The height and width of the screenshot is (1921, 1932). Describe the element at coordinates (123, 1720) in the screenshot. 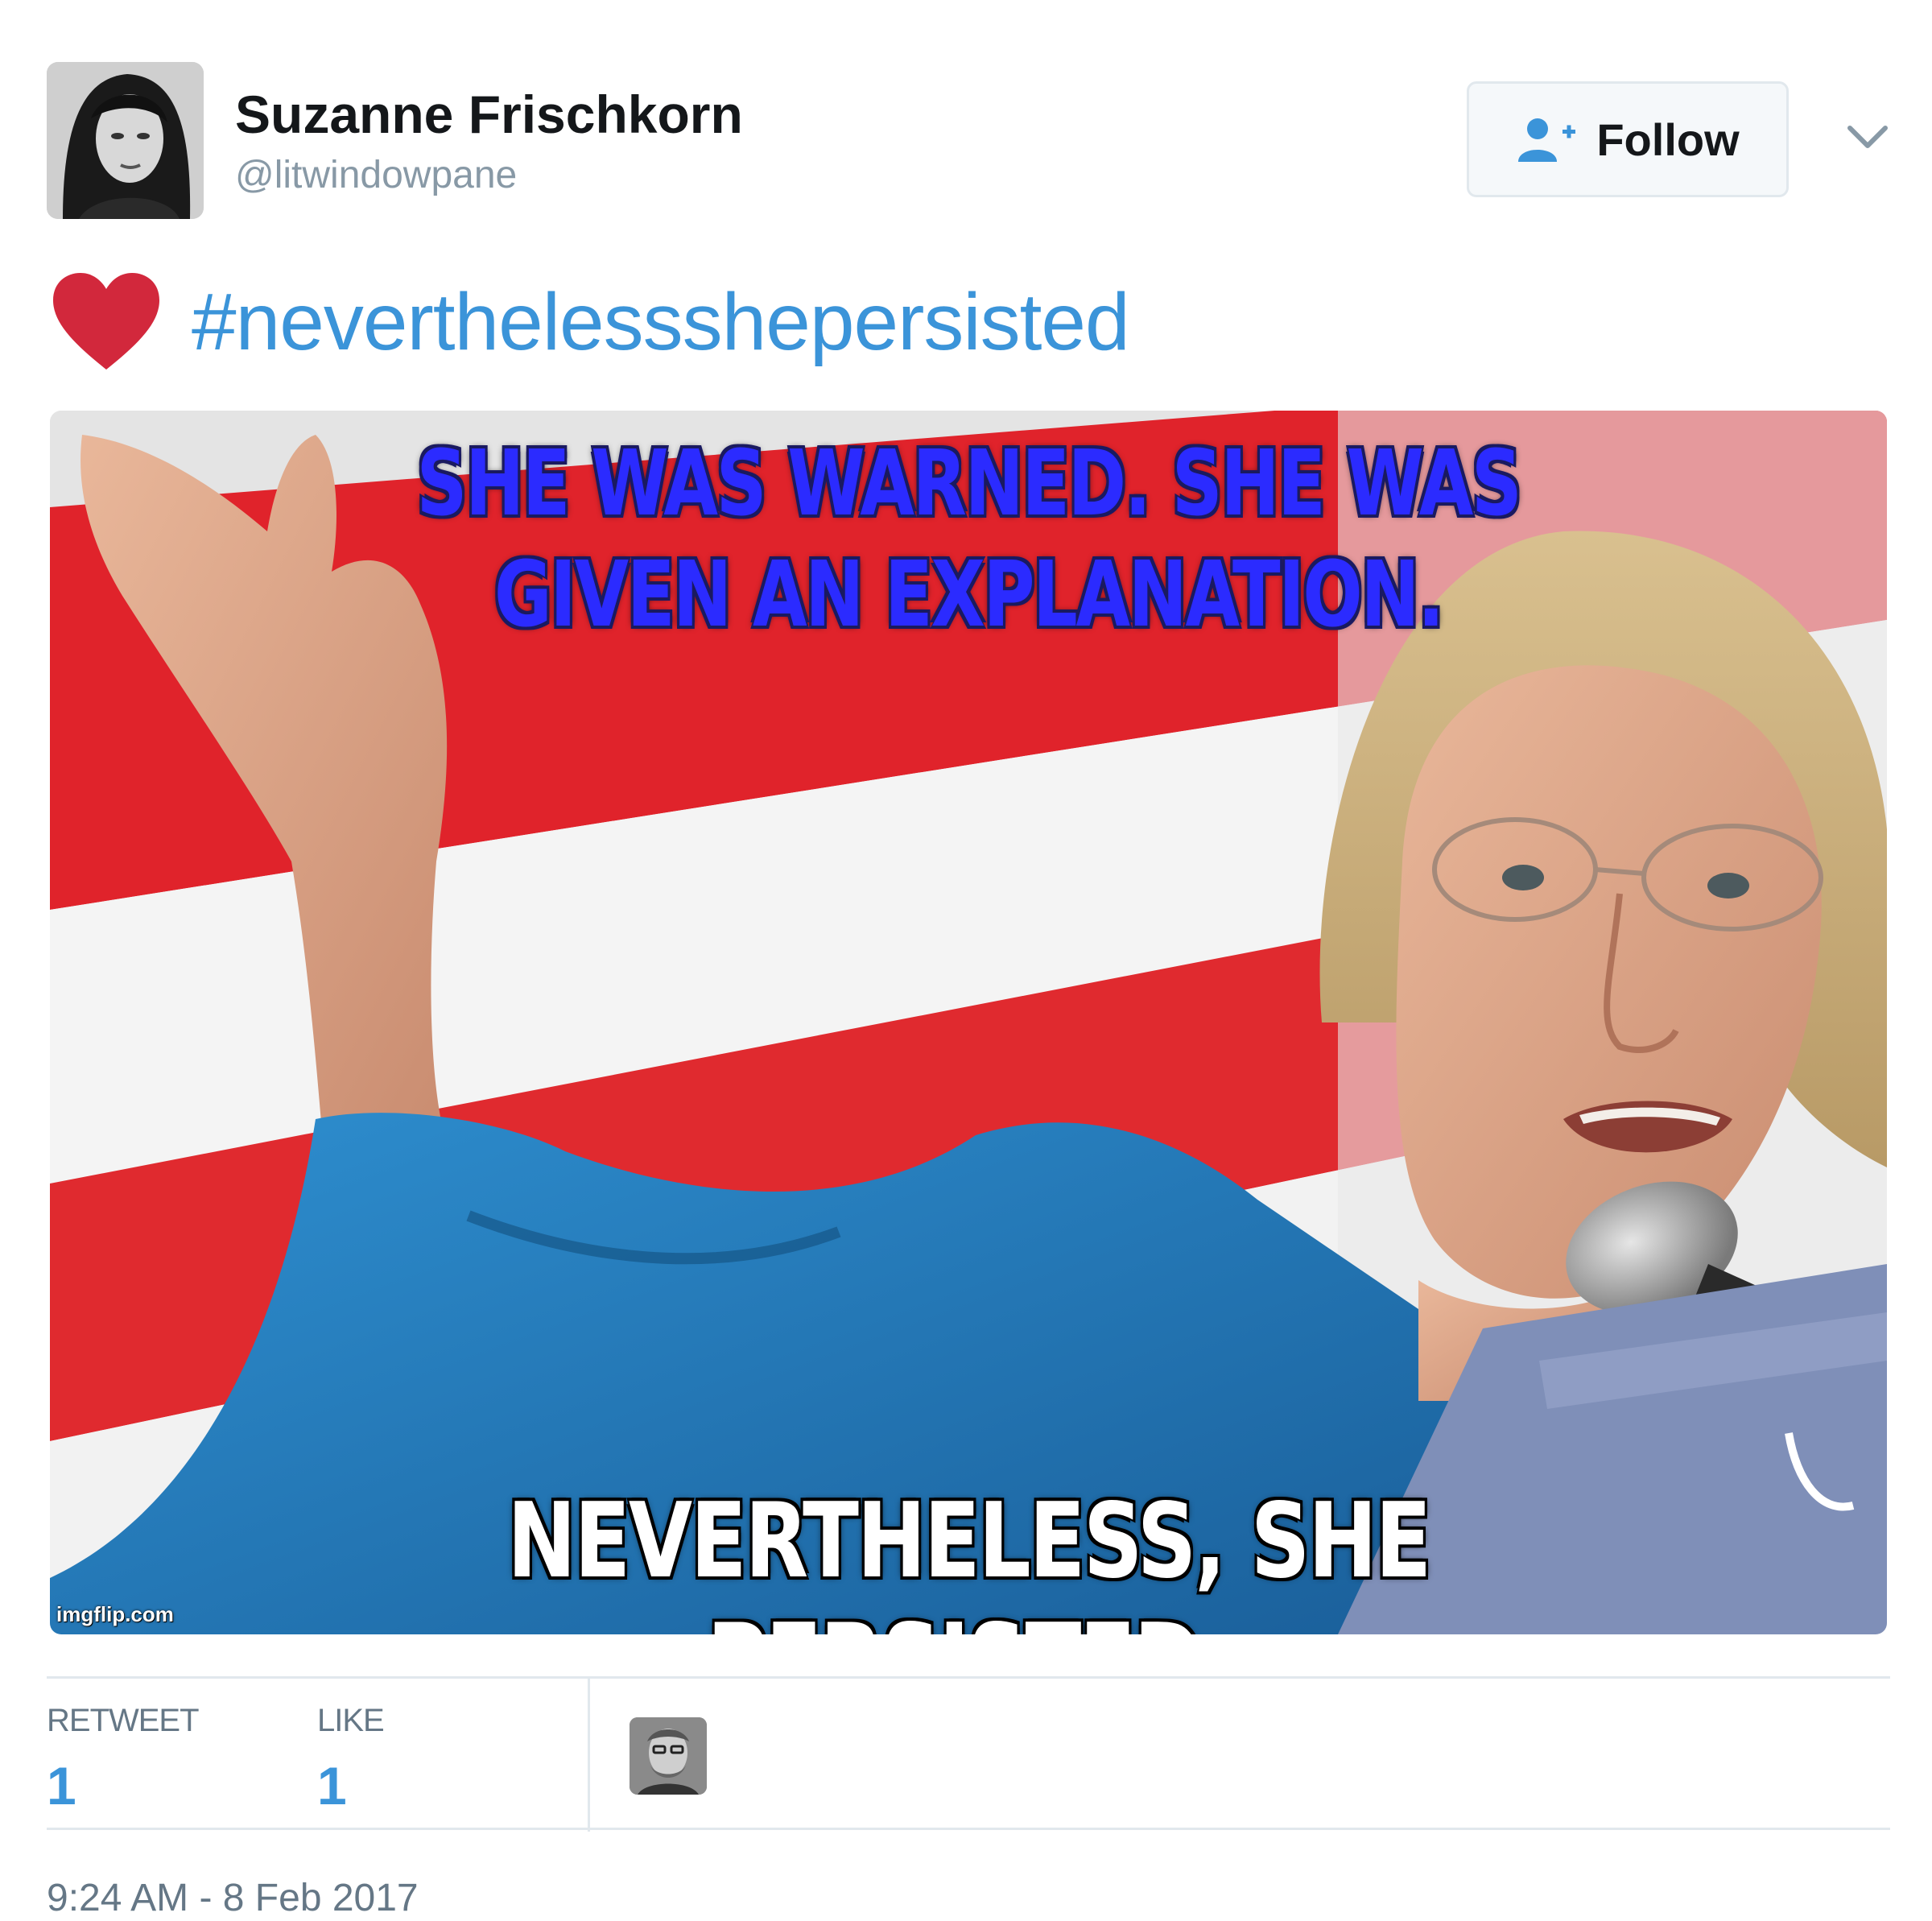

I see `retweet-label: RETWEET` at that location.